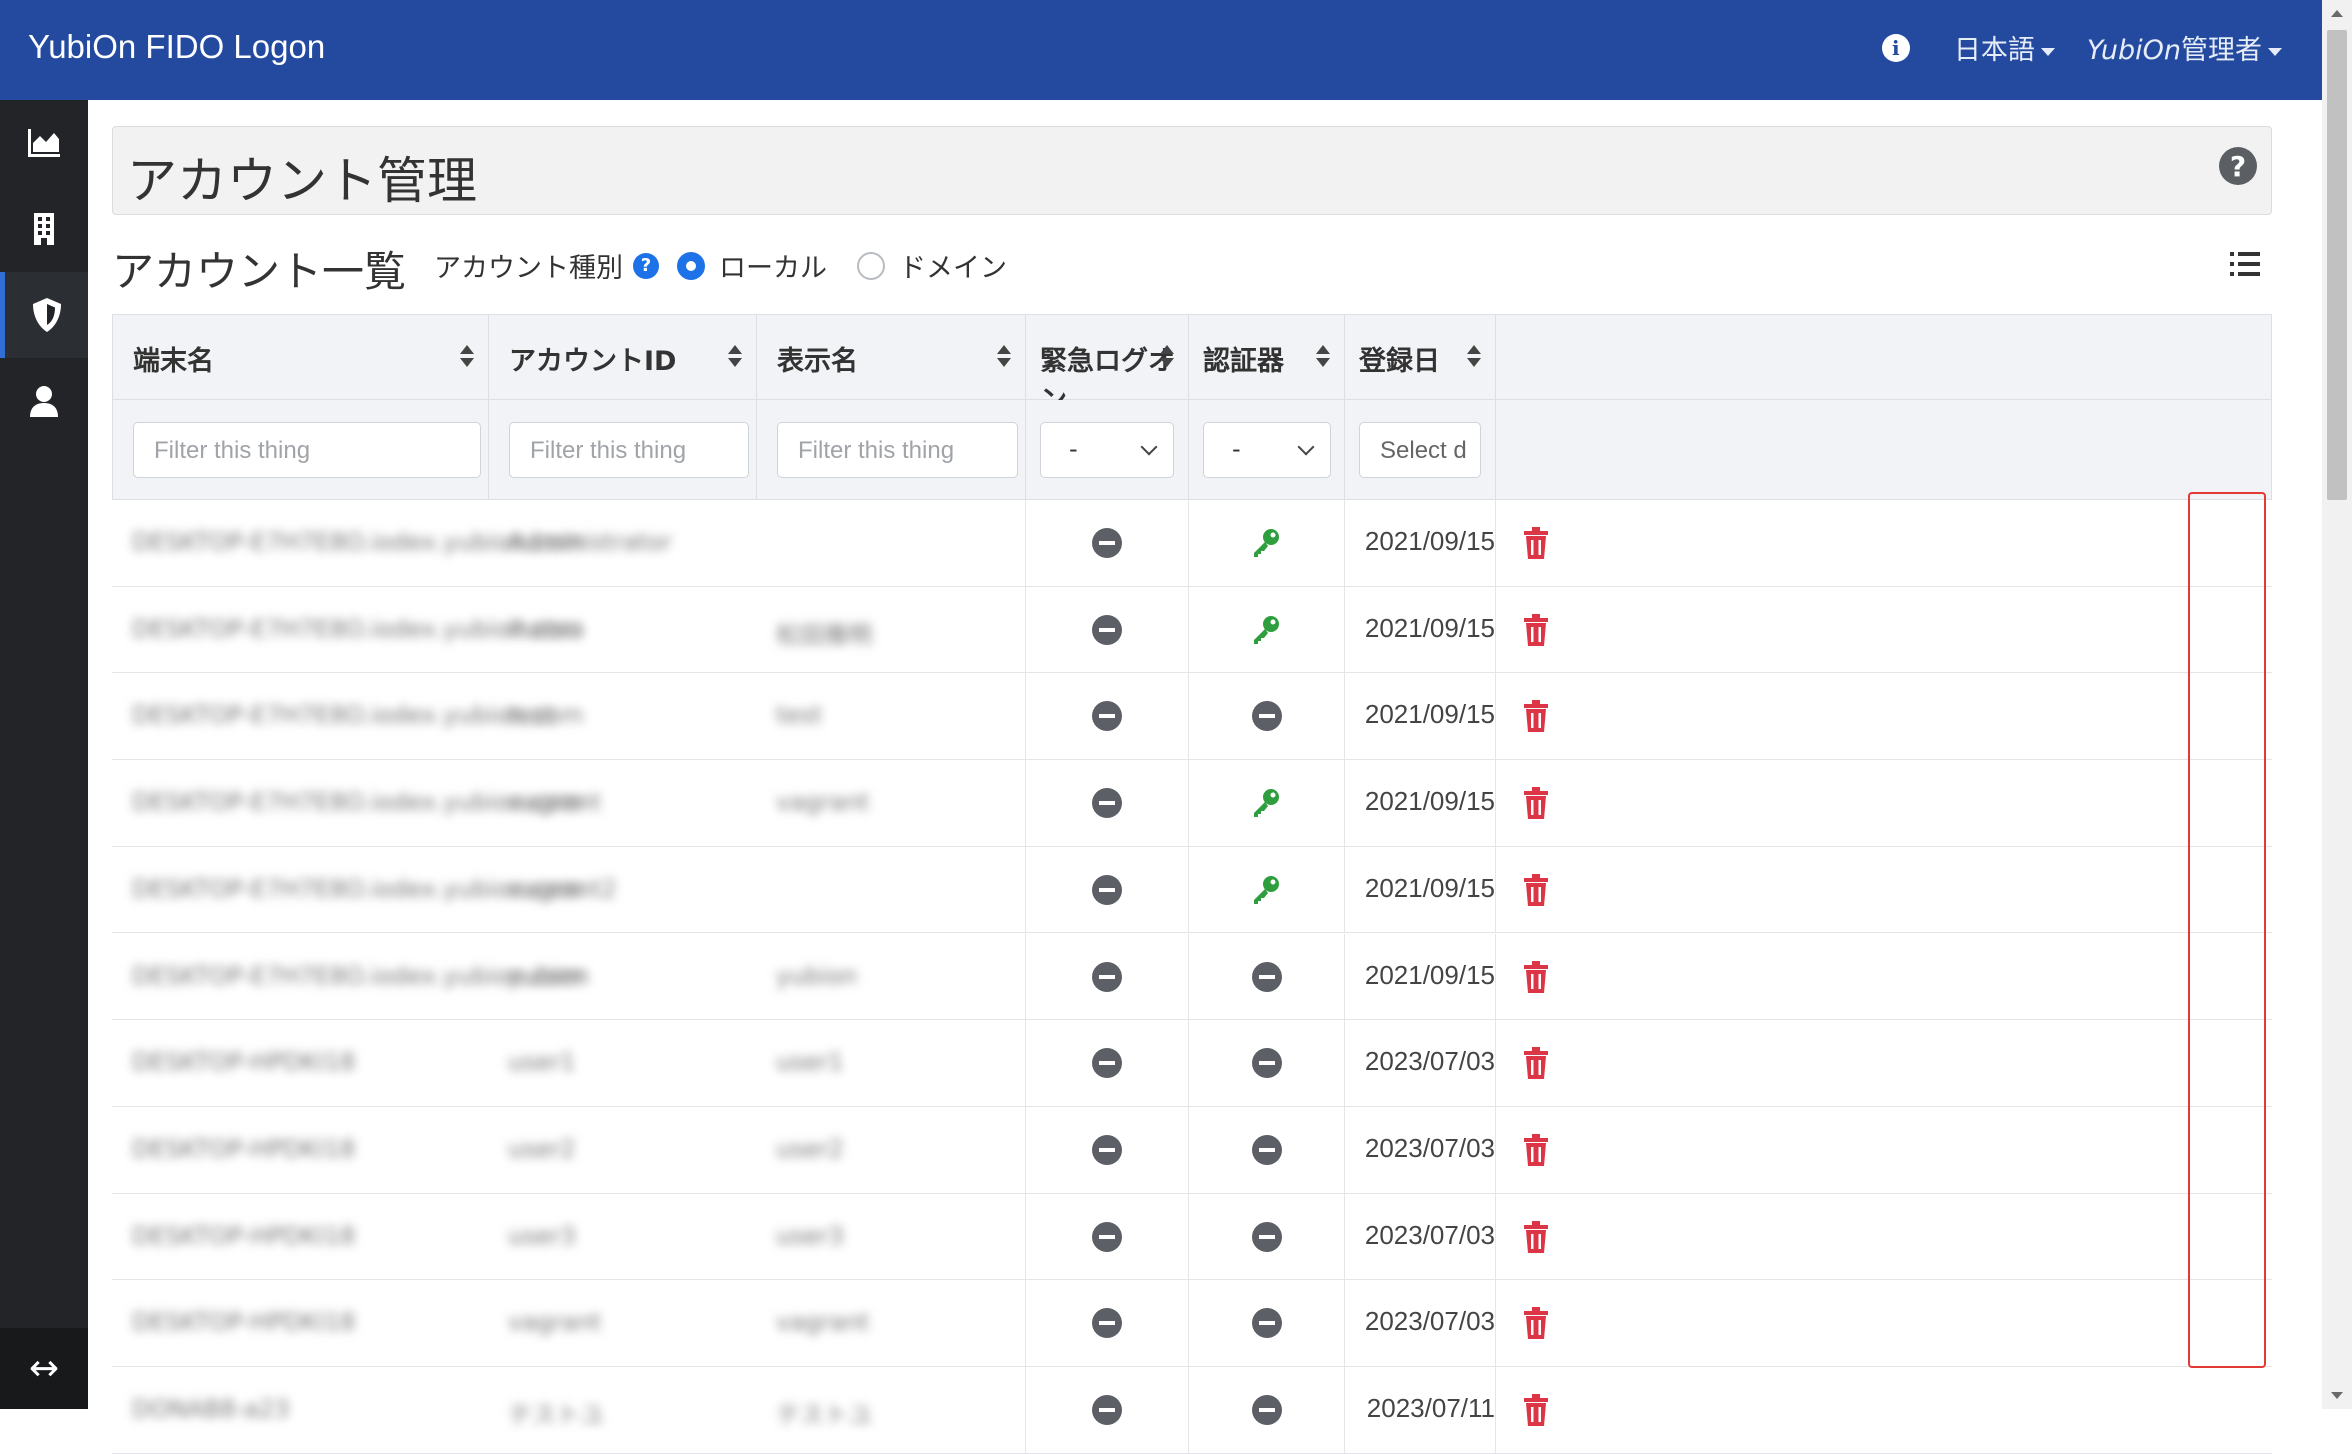  I want to click on user-menu: YubiOn管理者, so click(2184, 47).